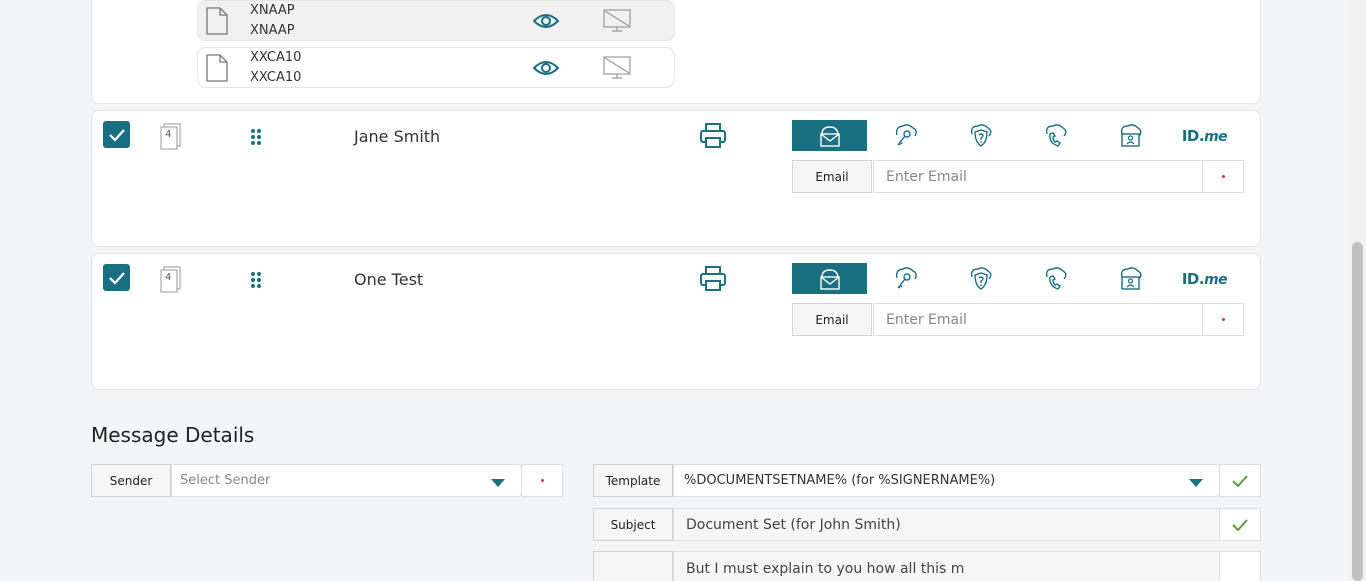 The height and width of the screenshot is (581, 1366). I want to click on signer-name: Jane Smith, so click(397, 136).